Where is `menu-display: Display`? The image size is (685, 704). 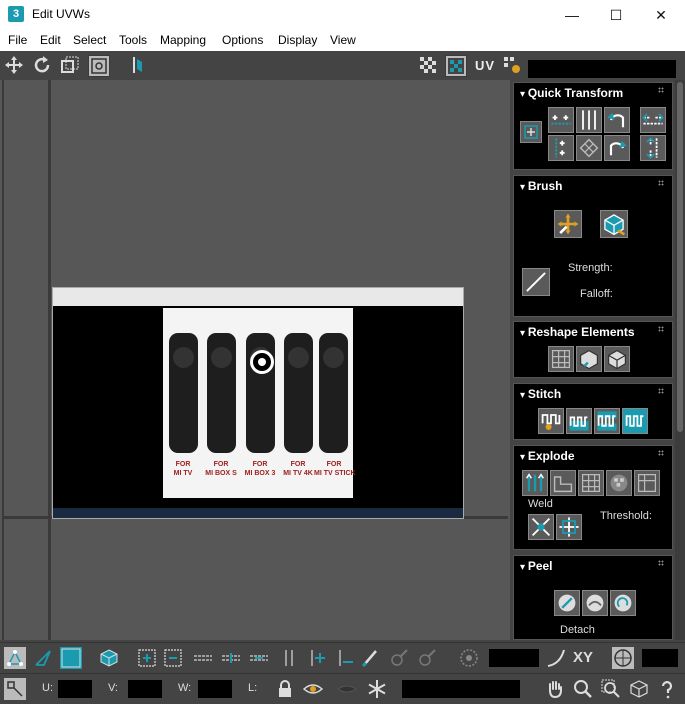 menu-display: Display is located at coordinates (297, 40).